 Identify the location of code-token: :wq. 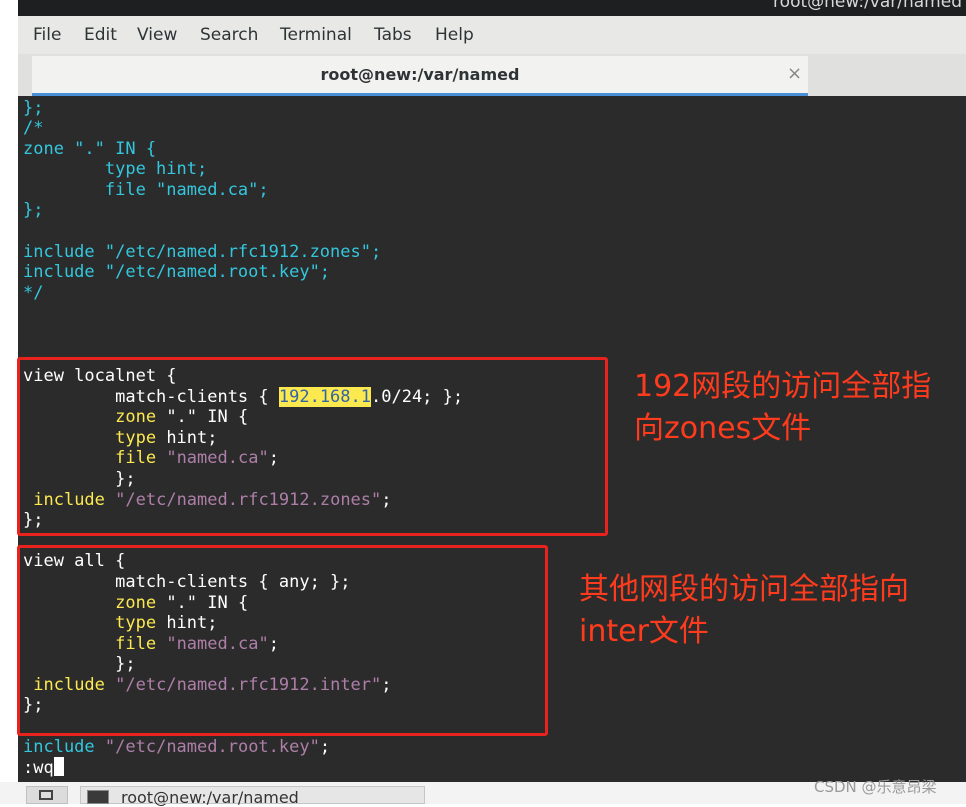
(38, 768).